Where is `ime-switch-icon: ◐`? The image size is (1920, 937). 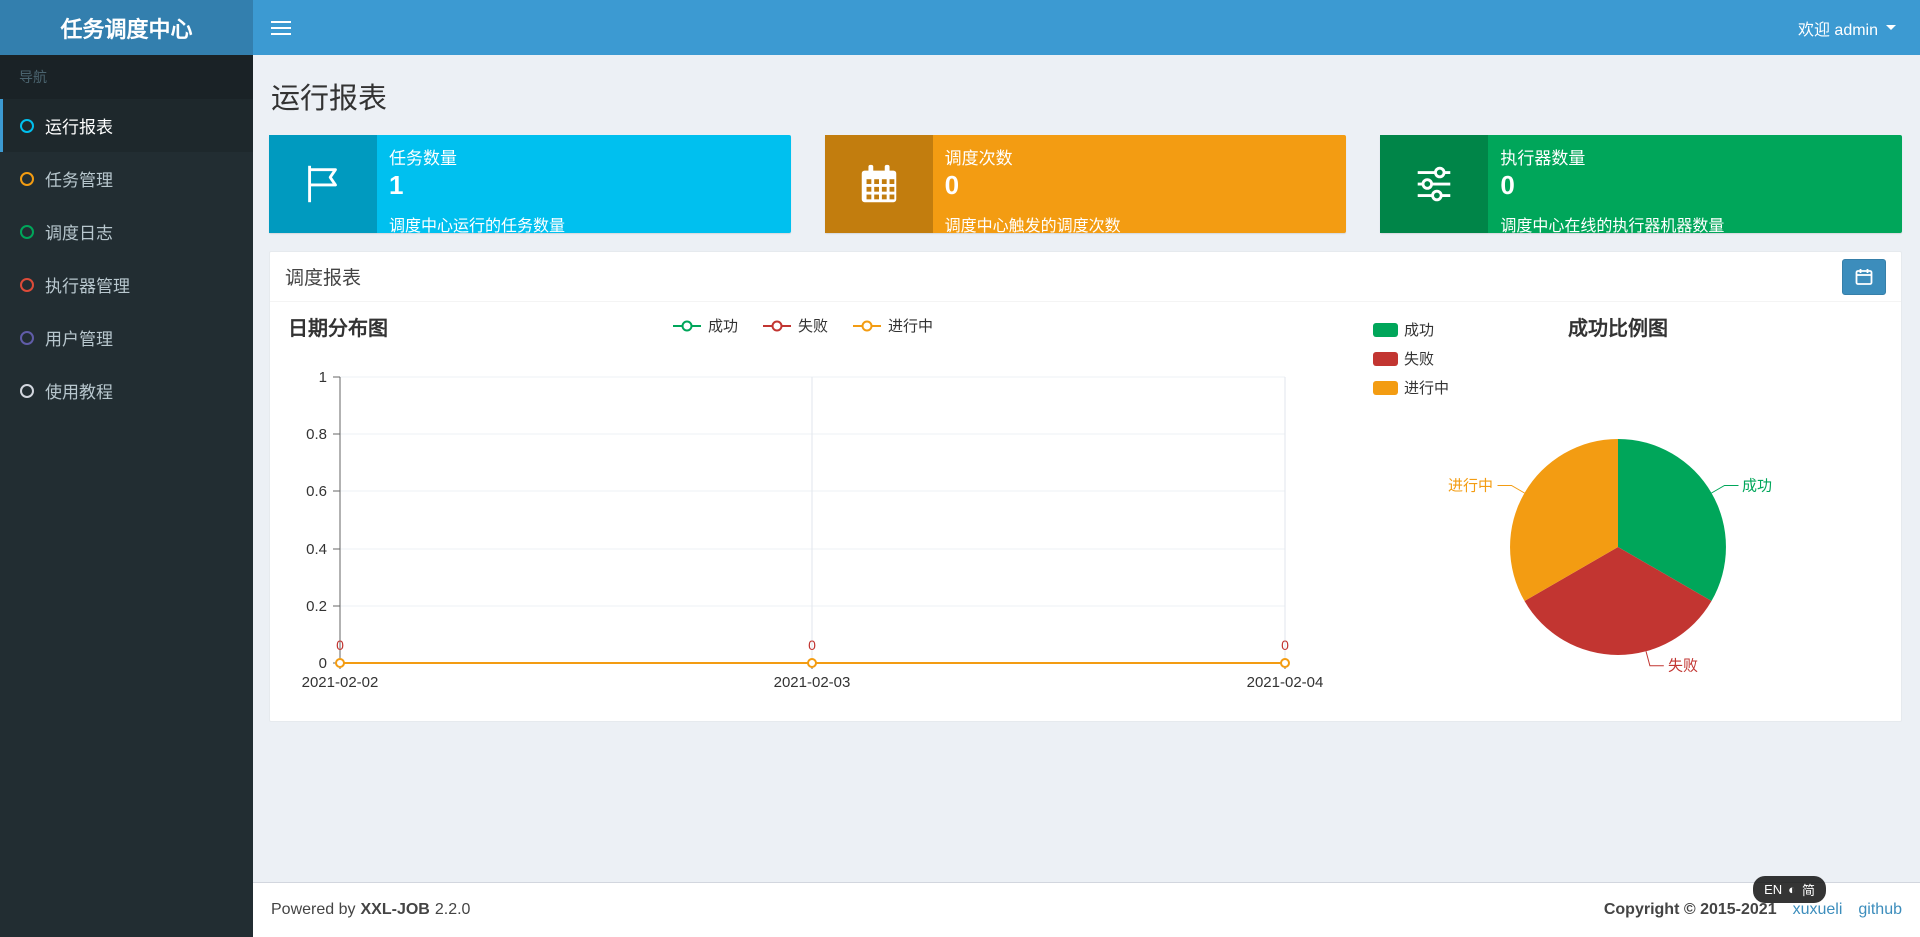 ime-switch-icon: ◐ is located at coordinates (1792, 889).